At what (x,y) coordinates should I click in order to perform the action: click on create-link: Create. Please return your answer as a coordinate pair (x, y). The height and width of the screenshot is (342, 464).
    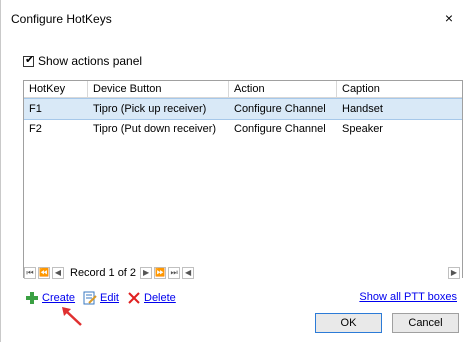
    Looking at the image, I should click on (50, 298).